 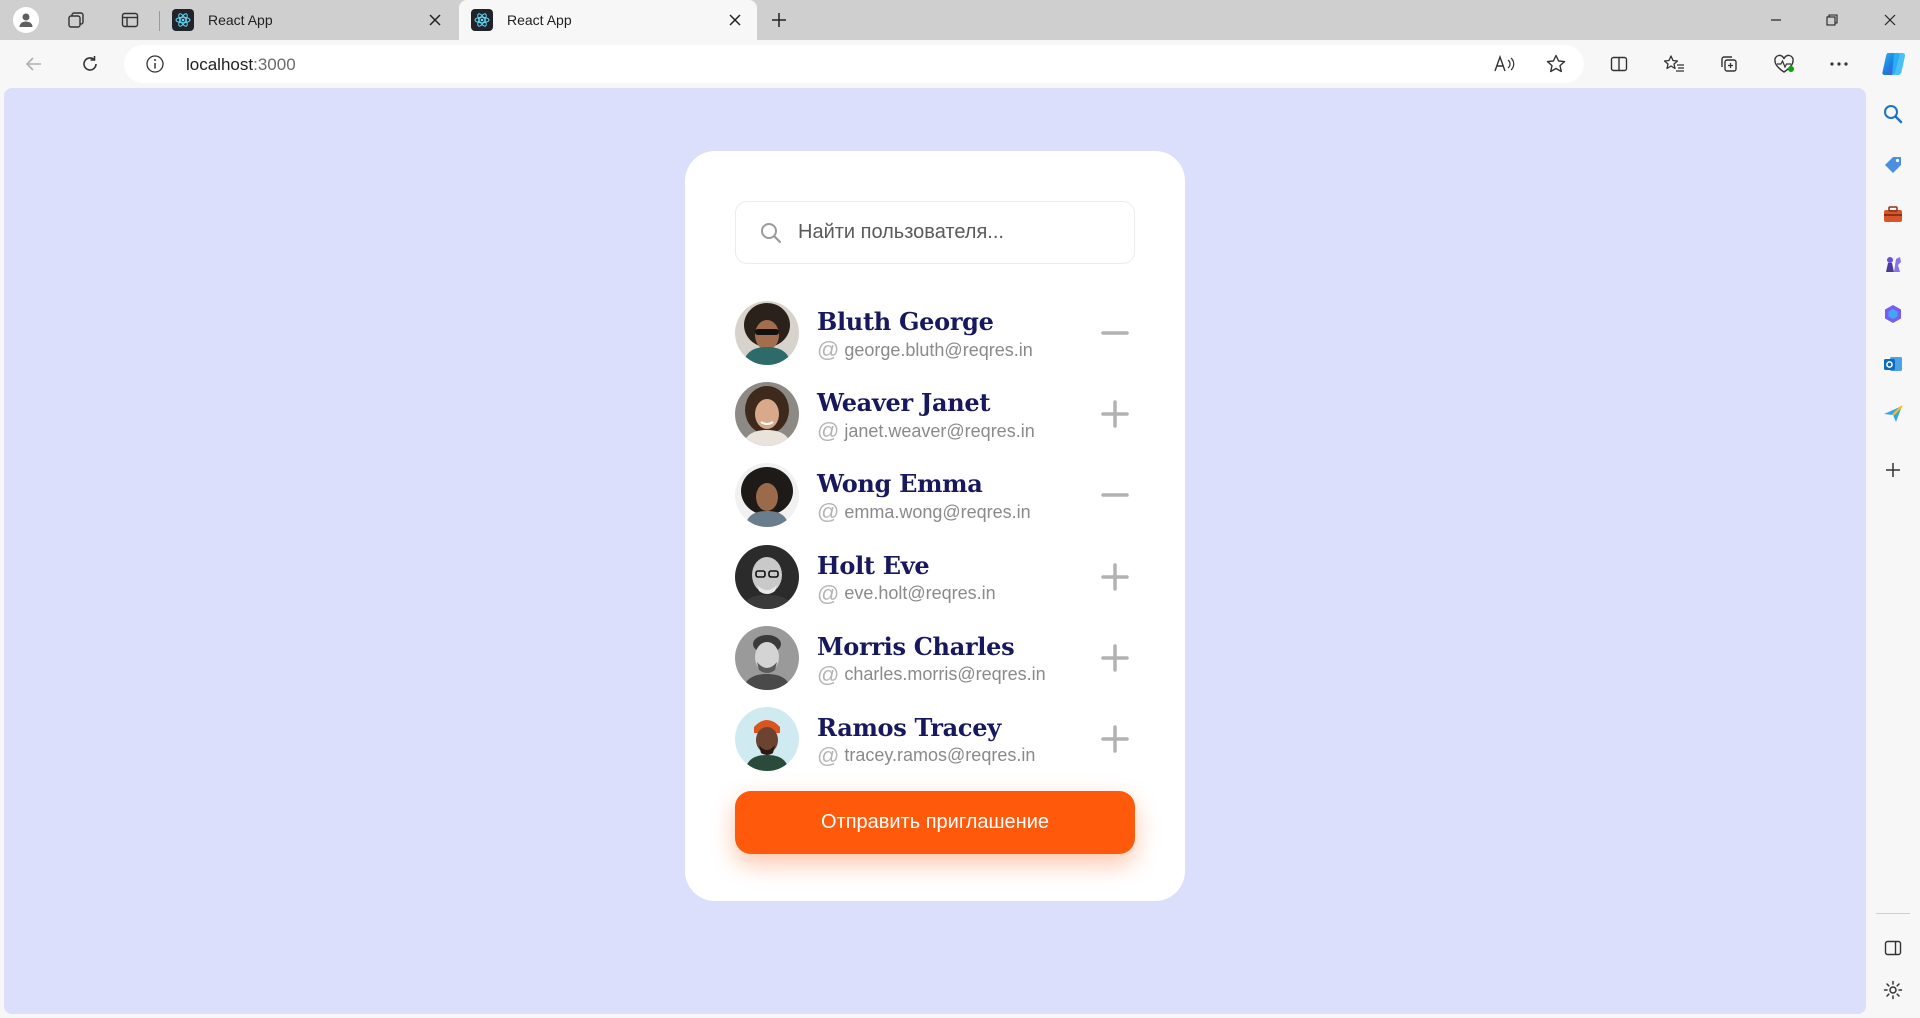 I want to click on list-item: Holt Eve @ eve.holt@reqres.in, so click(x=935, y=585).